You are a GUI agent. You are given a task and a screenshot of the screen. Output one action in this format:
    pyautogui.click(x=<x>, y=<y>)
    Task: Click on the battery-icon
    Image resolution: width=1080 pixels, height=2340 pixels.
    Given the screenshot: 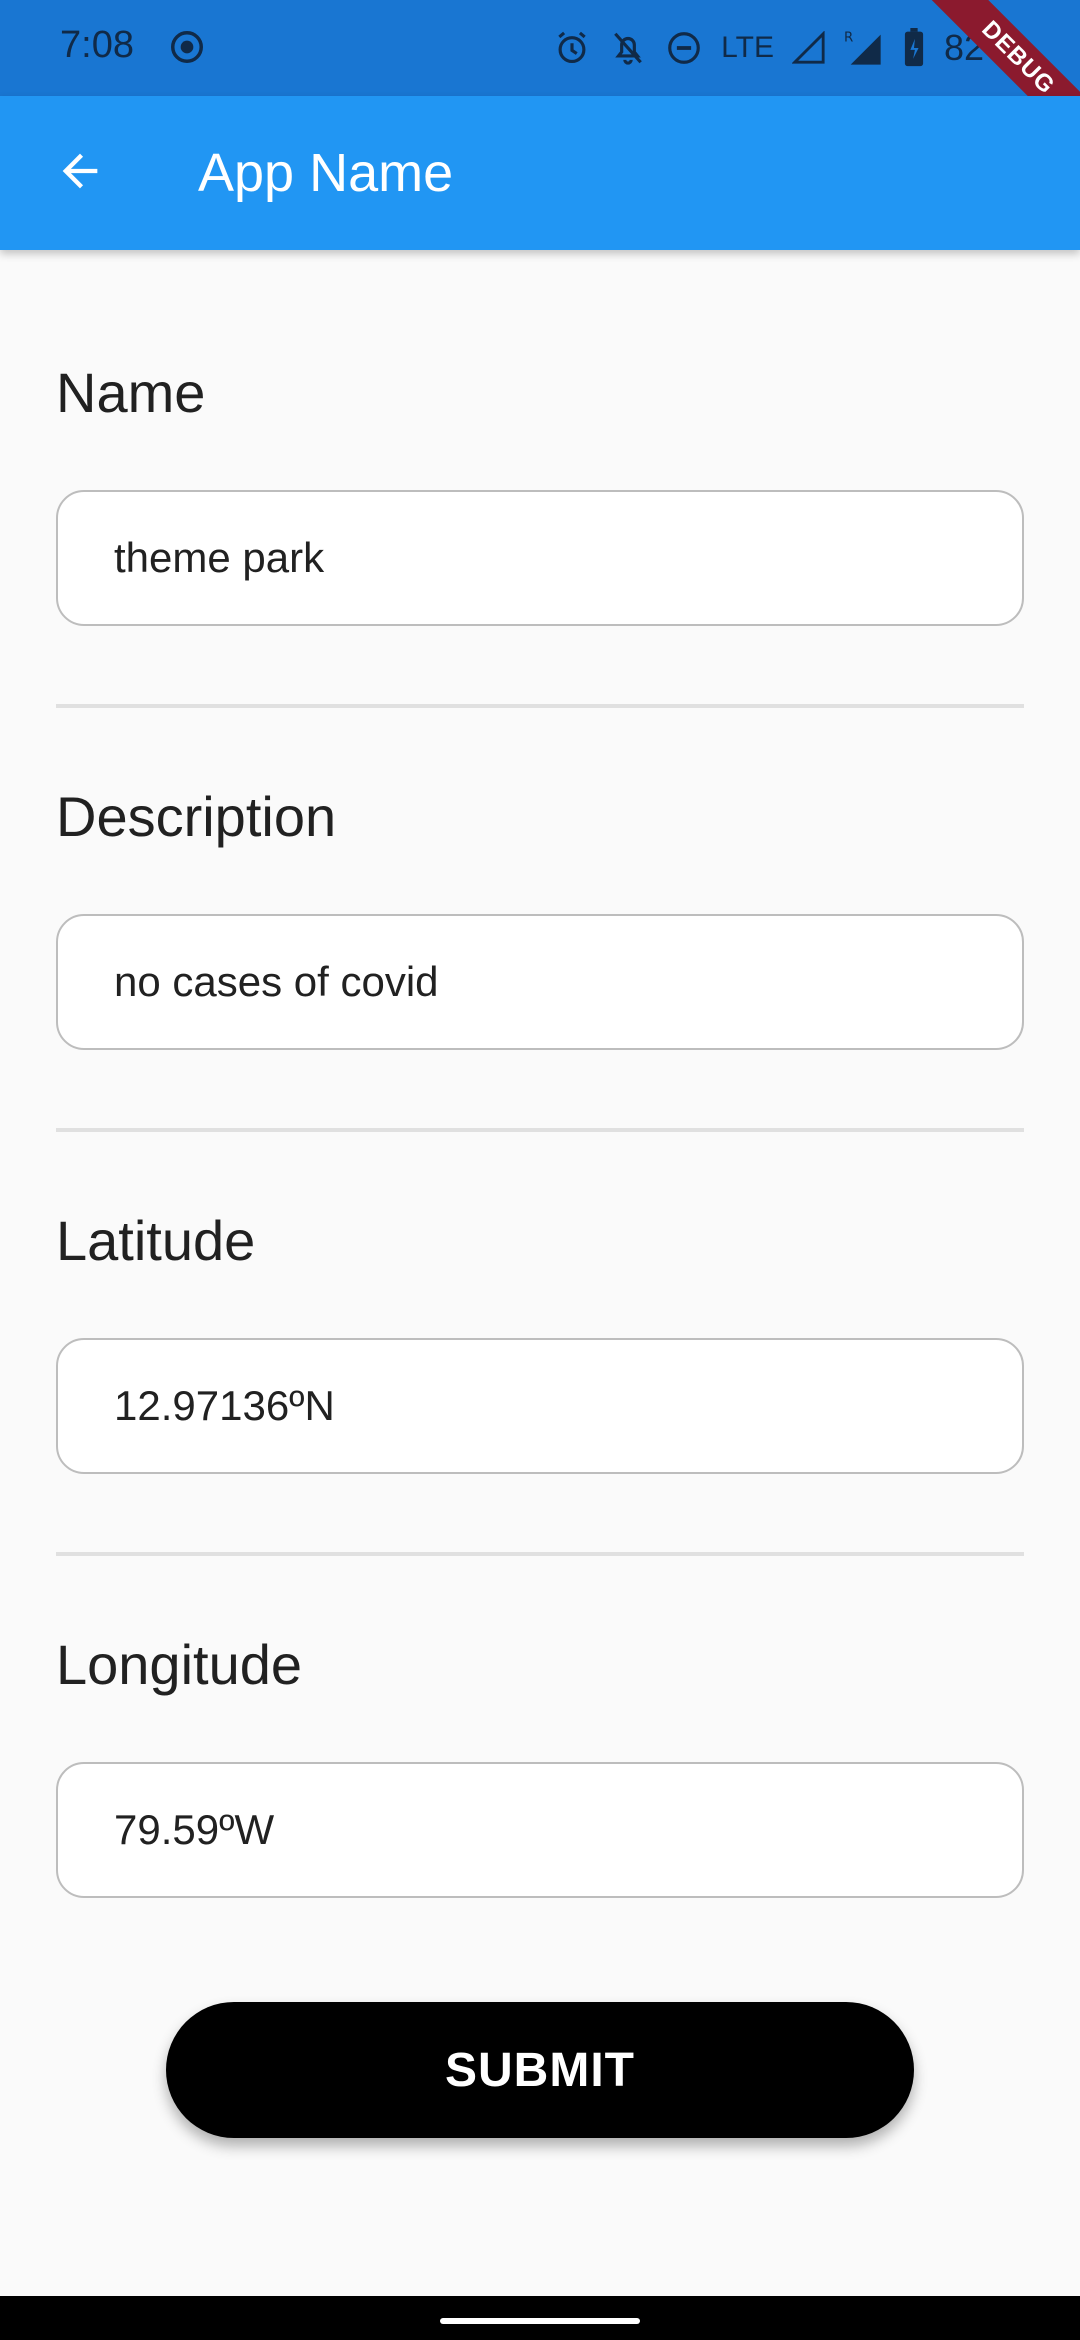 What is the action you would take?
    pyautogui.click(x=914, y=48)
    